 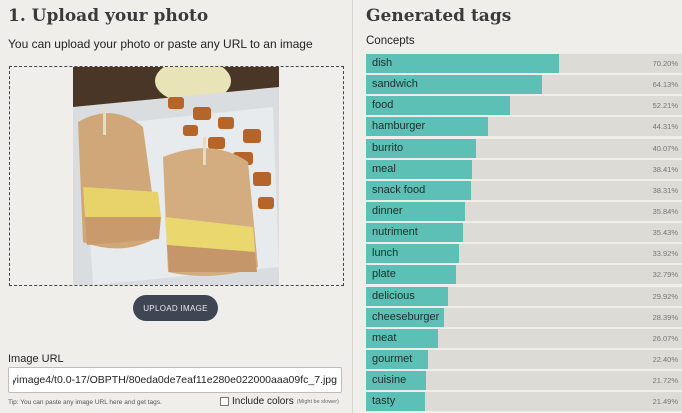 What do you see at coordinates (524, 190) in the screenshot?
I see `tag-row: snack food 38.31%` at bounding box center [524, 190].